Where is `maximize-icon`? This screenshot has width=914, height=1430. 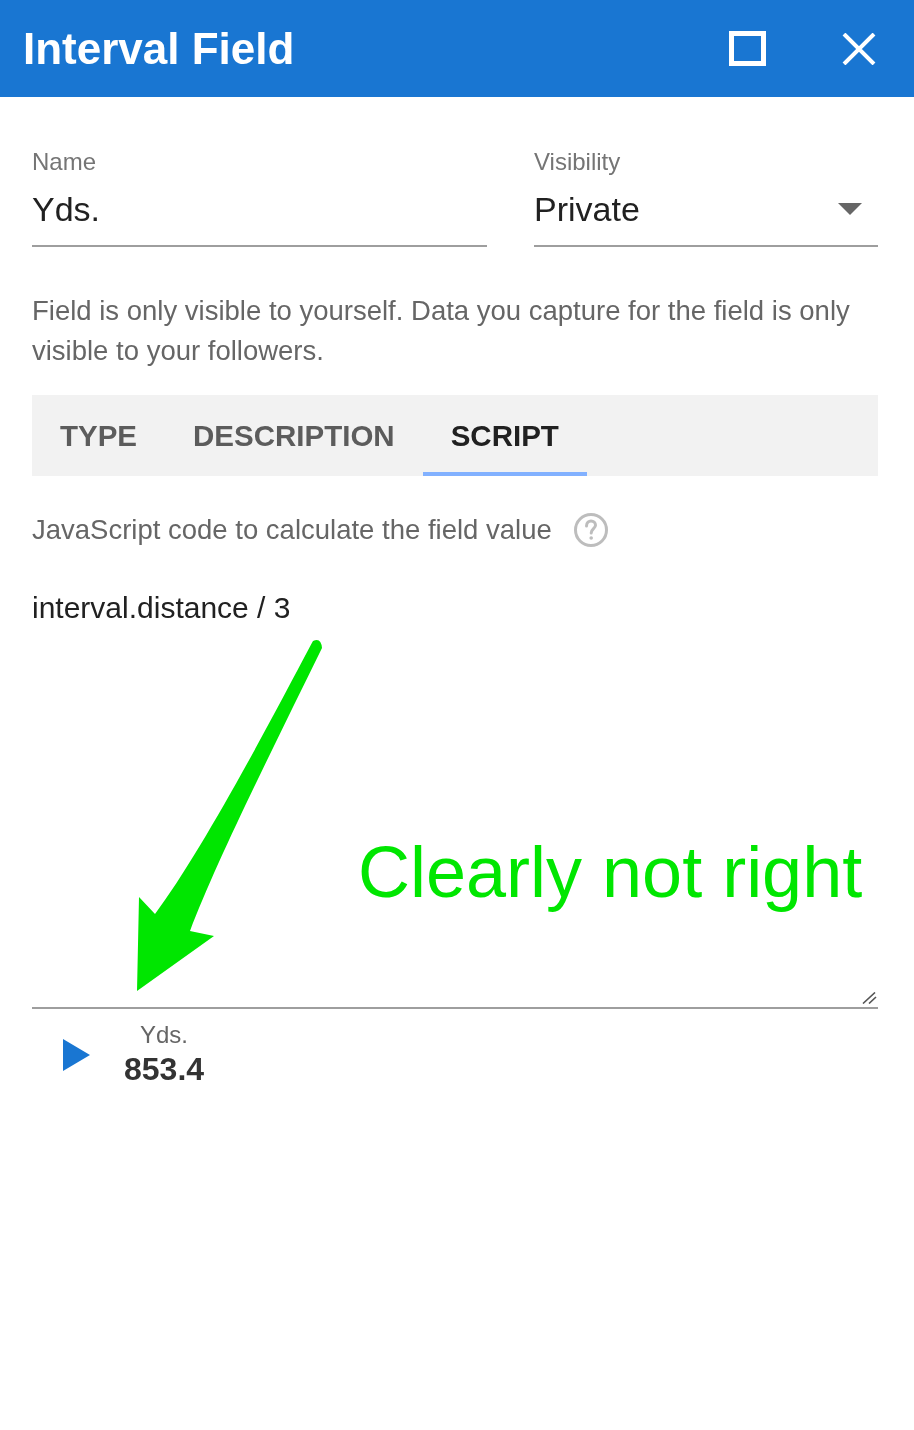 maximize-icon is located at coordinates (747, 48).